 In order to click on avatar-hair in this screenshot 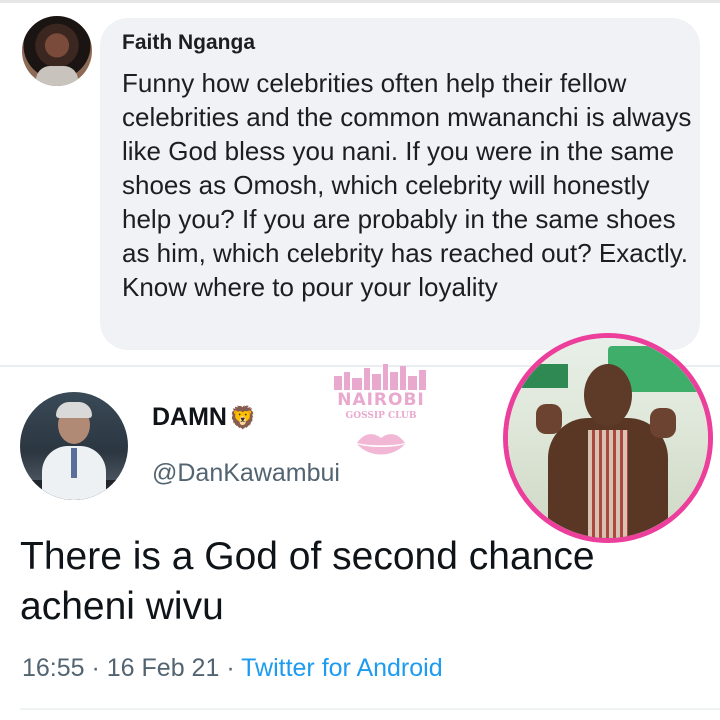, I will do `click(74, 410)`.